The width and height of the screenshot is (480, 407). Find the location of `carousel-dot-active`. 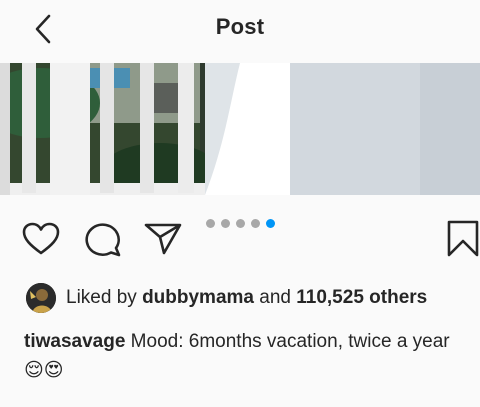

carousel-dot-active is located at coordinates (270, 223).